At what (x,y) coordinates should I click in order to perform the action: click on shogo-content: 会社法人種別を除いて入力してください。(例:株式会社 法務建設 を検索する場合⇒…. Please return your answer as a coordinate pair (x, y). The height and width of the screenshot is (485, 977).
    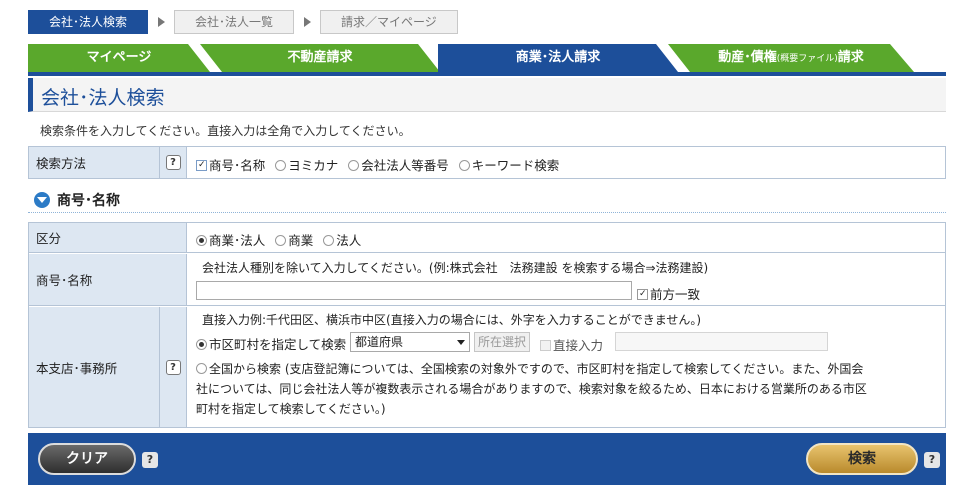
    Looking at the image, I should click on (565, 279).